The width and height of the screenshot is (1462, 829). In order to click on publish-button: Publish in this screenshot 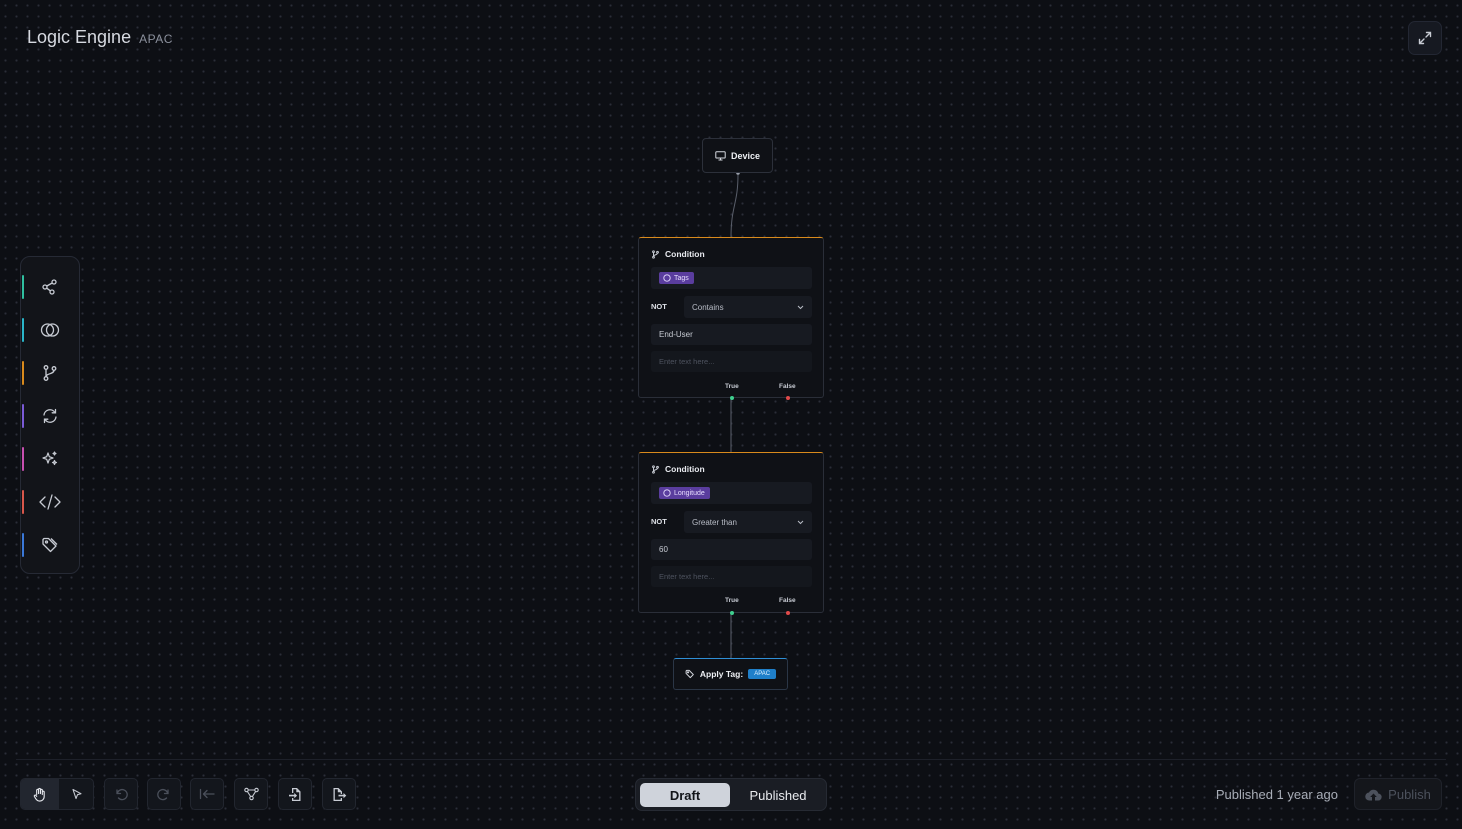, I will do `click(1398, 794)`.